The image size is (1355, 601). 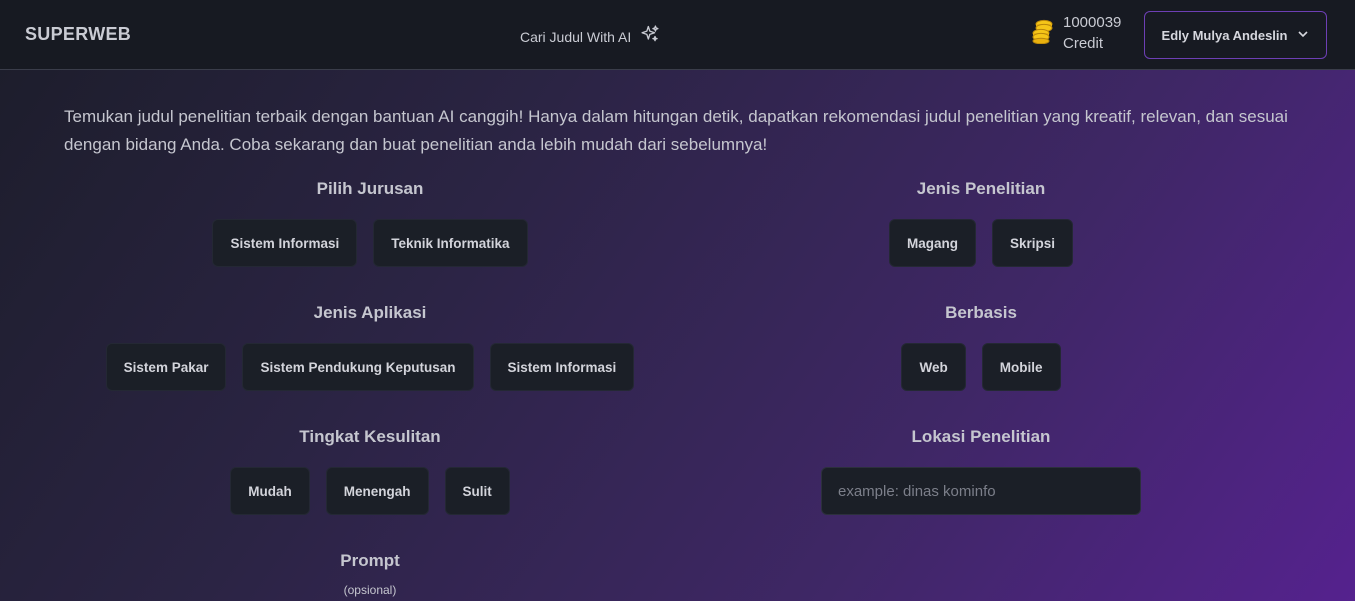 What do you see at coordinates (285, 243) in the screenshot?
I see `option-jurusan-sistem-informasi: Sistem Informasi` at bounding box center [285, 243].